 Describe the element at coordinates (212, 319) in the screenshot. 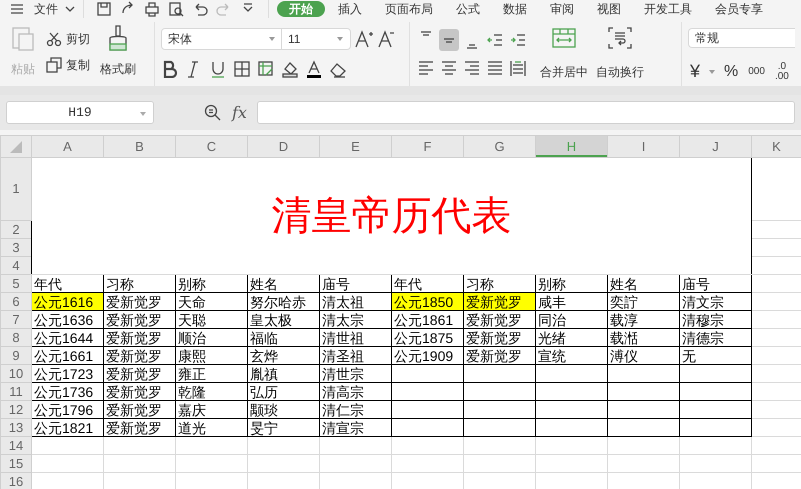

I see `table-cell: 天聪` at that location.